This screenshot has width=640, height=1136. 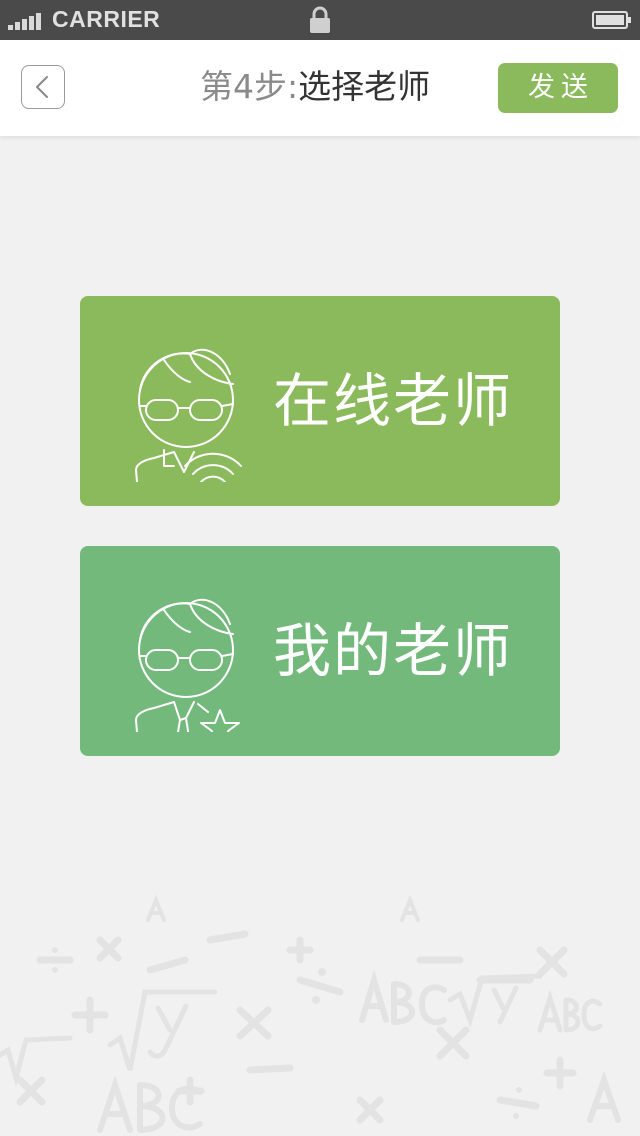 I want to click on battery-icon, so click(x=611, y=20).